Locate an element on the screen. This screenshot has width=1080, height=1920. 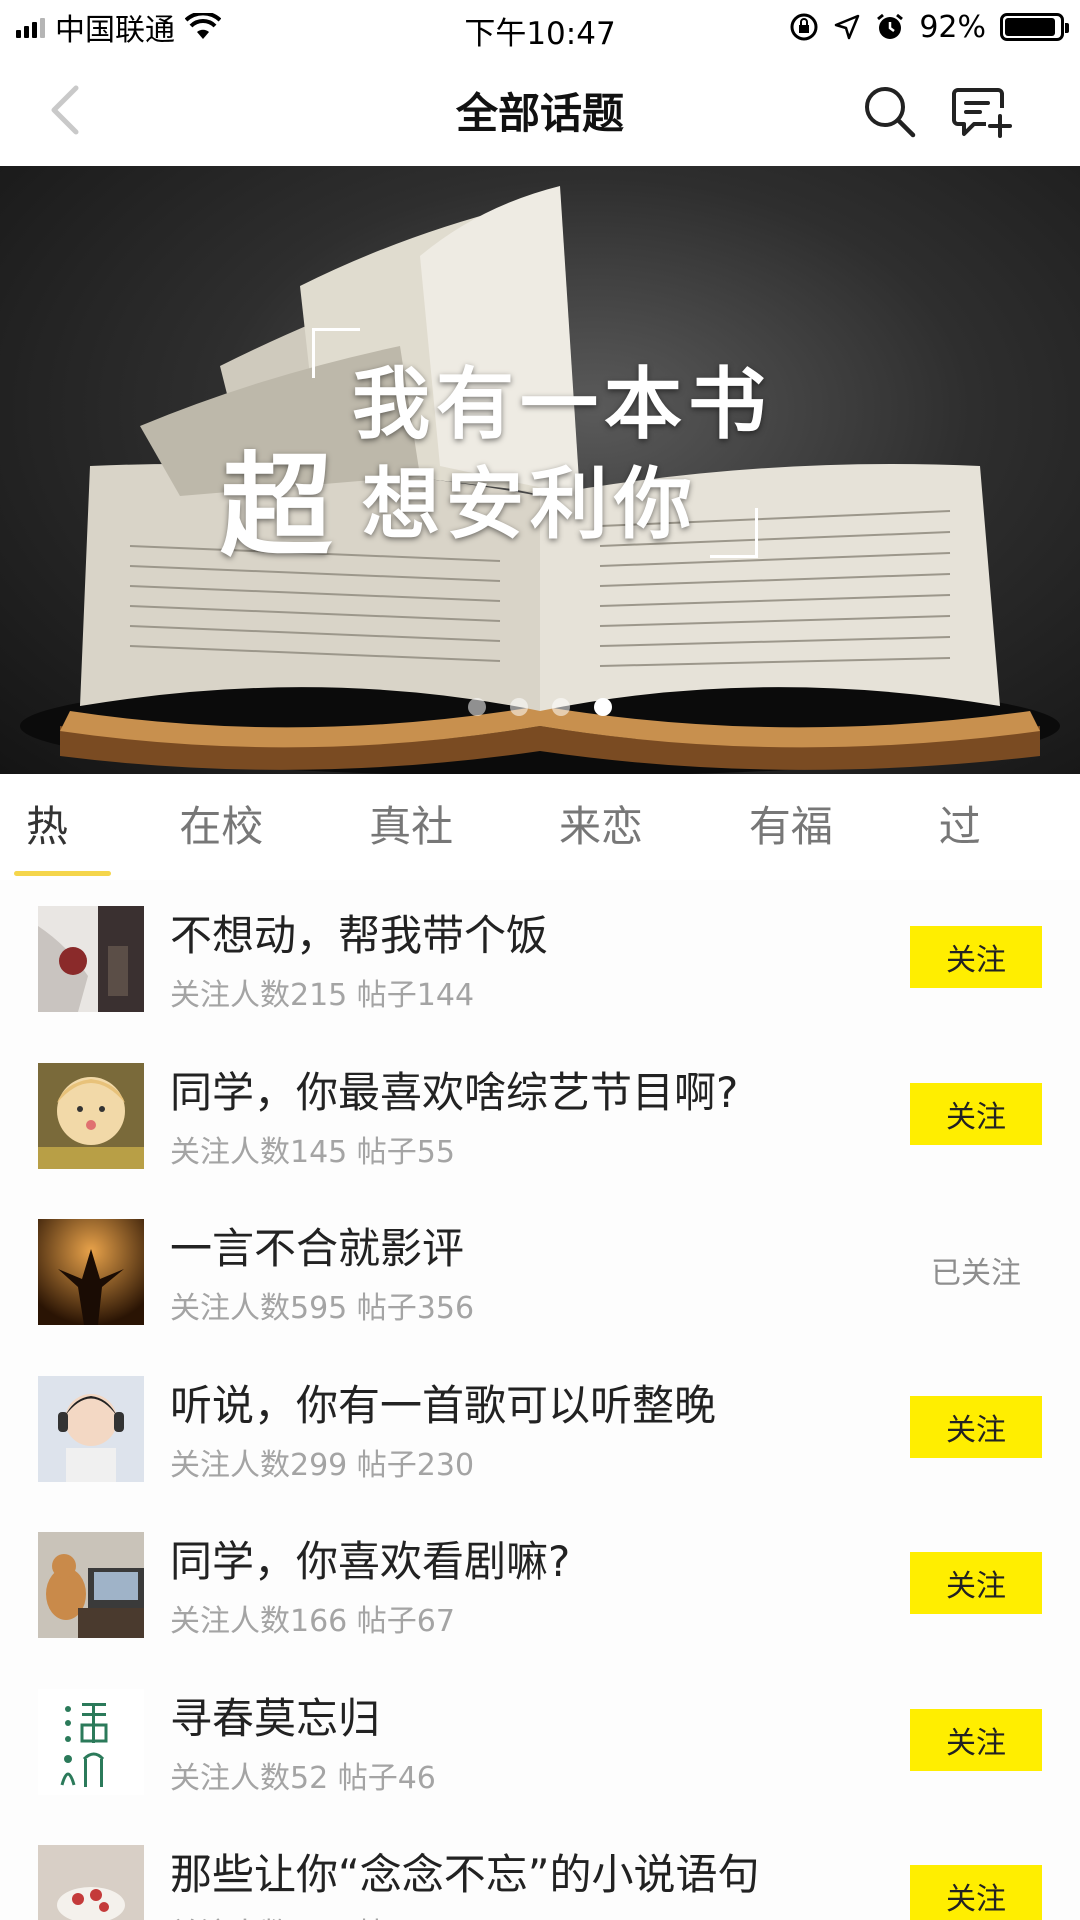
tab-3: 来恋爱 is located at coordinates (614, 865).